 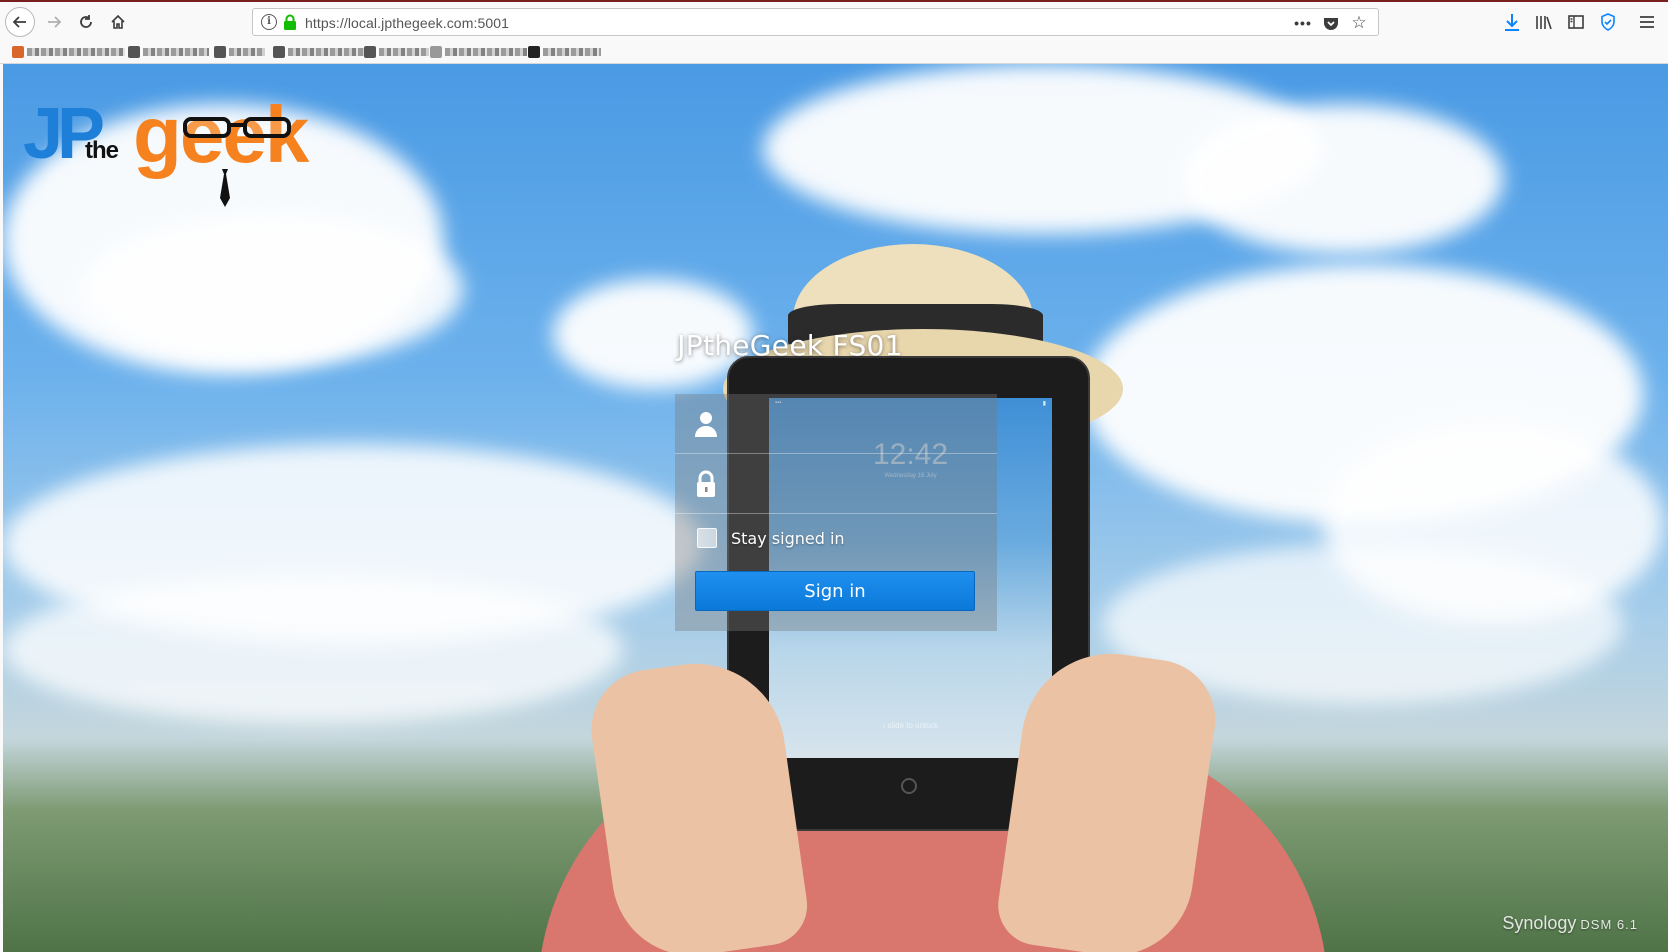 What do you see at coordinates (118, 22) in the screenshot?
I see `home-icon` at bounding box center [118, 22].